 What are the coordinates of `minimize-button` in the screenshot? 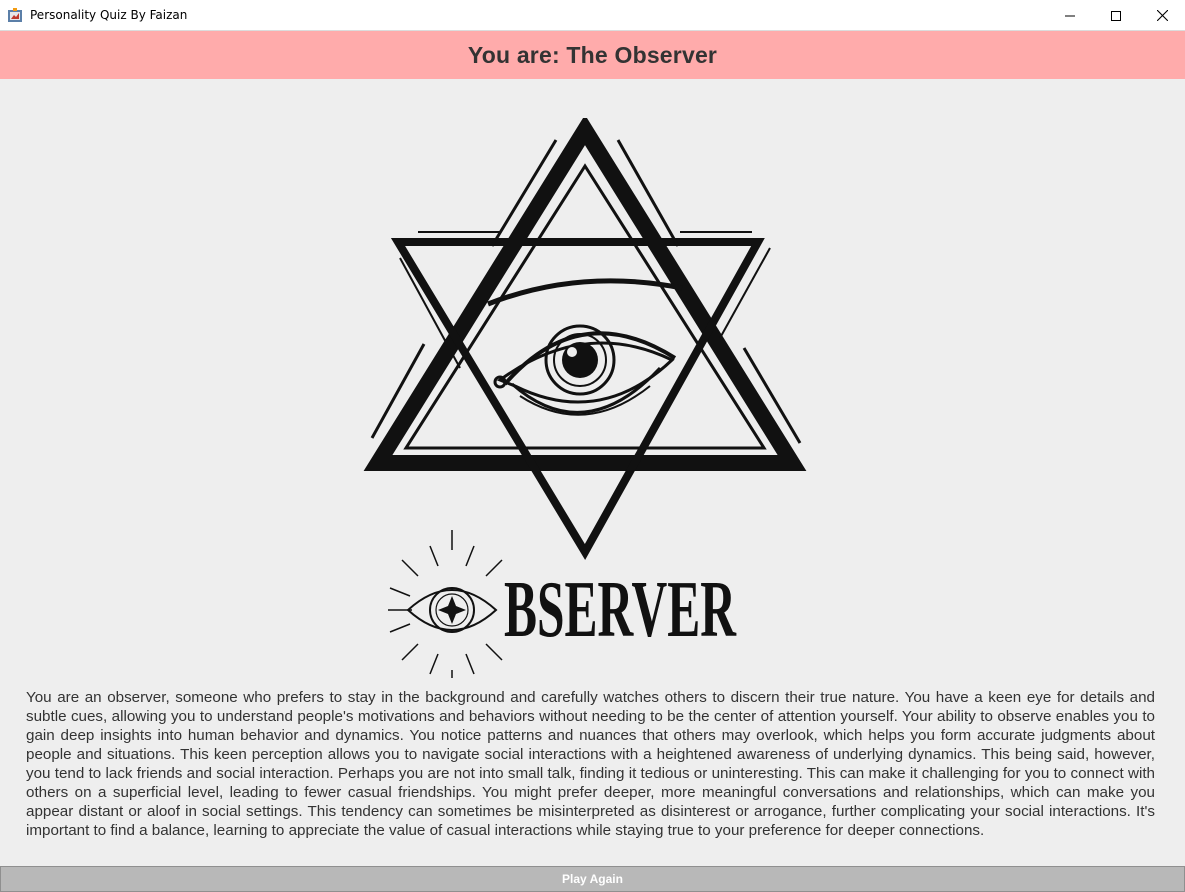 It's located at (1070, 15).